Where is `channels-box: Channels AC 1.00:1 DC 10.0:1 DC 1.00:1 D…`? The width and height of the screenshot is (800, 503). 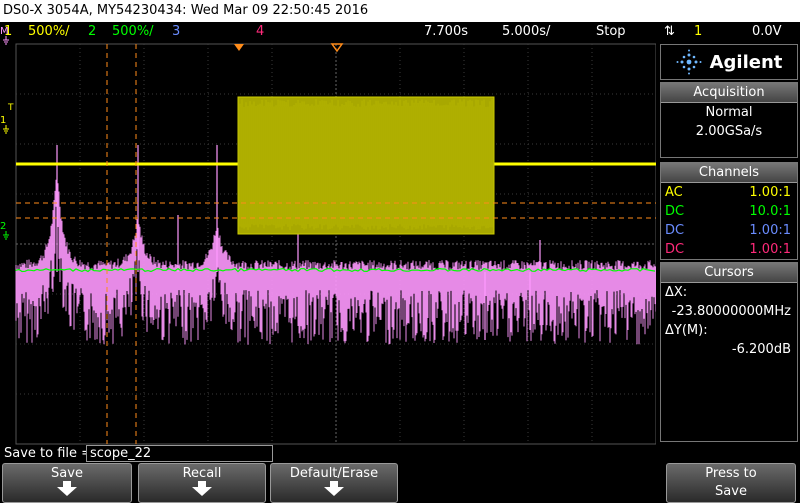 channels-box: Channels AC 1.00:1 DC 10.0:1 DC 1.00:1 D… is located at coordinates (729, 211).